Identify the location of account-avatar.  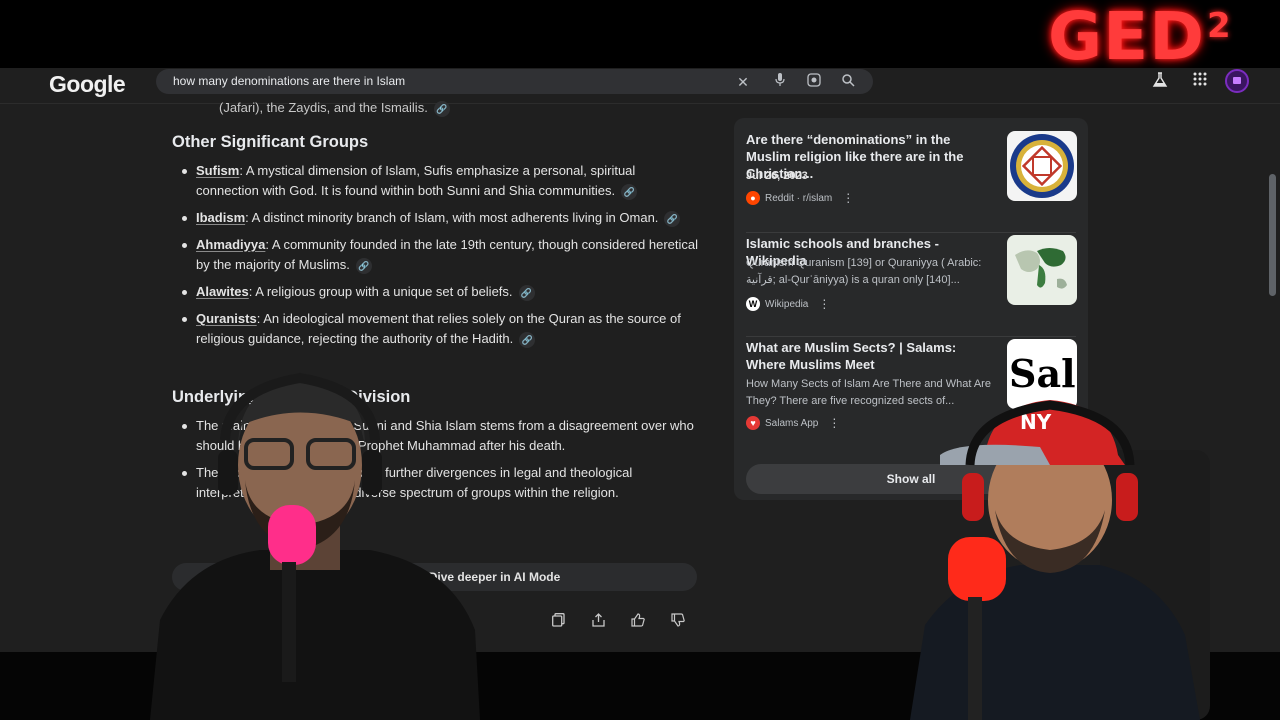
(1237, 81).